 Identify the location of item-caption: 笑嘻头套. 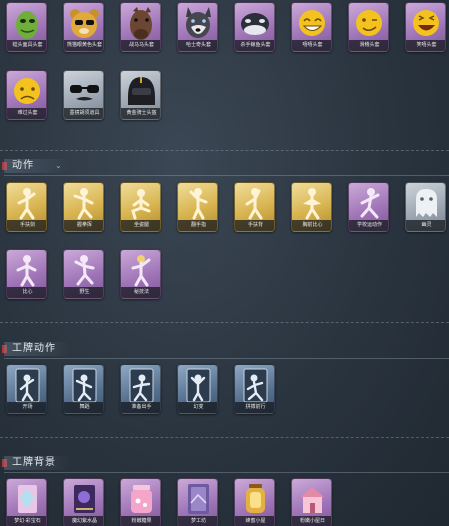
(425, 45).